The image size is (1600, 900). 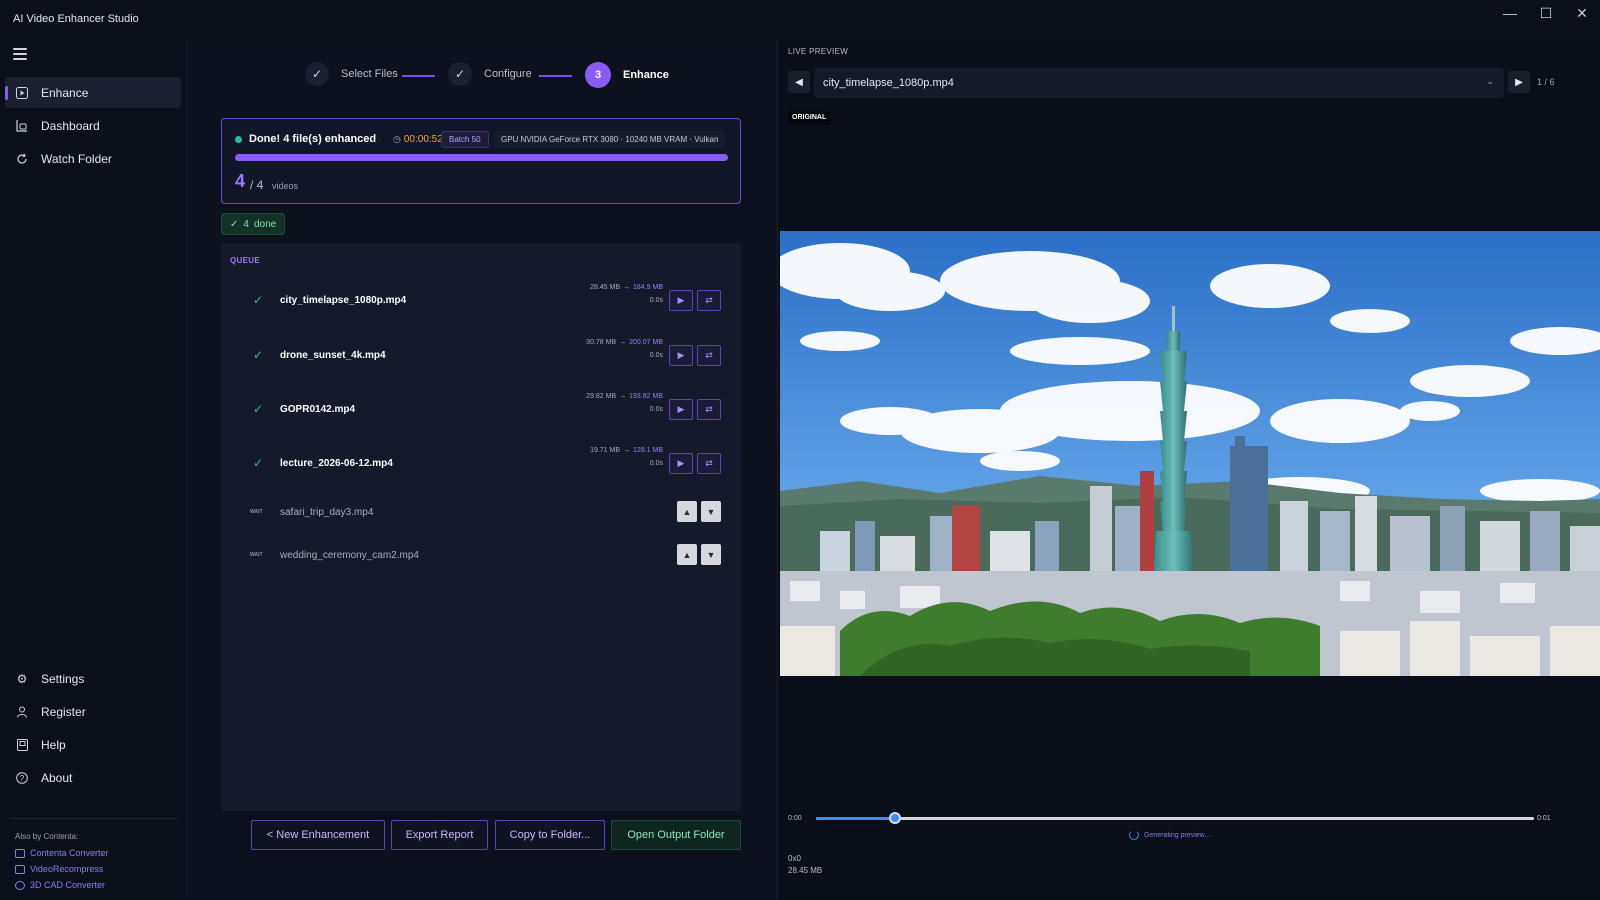 I want to click on image-icon, so click(x=20, y=853).